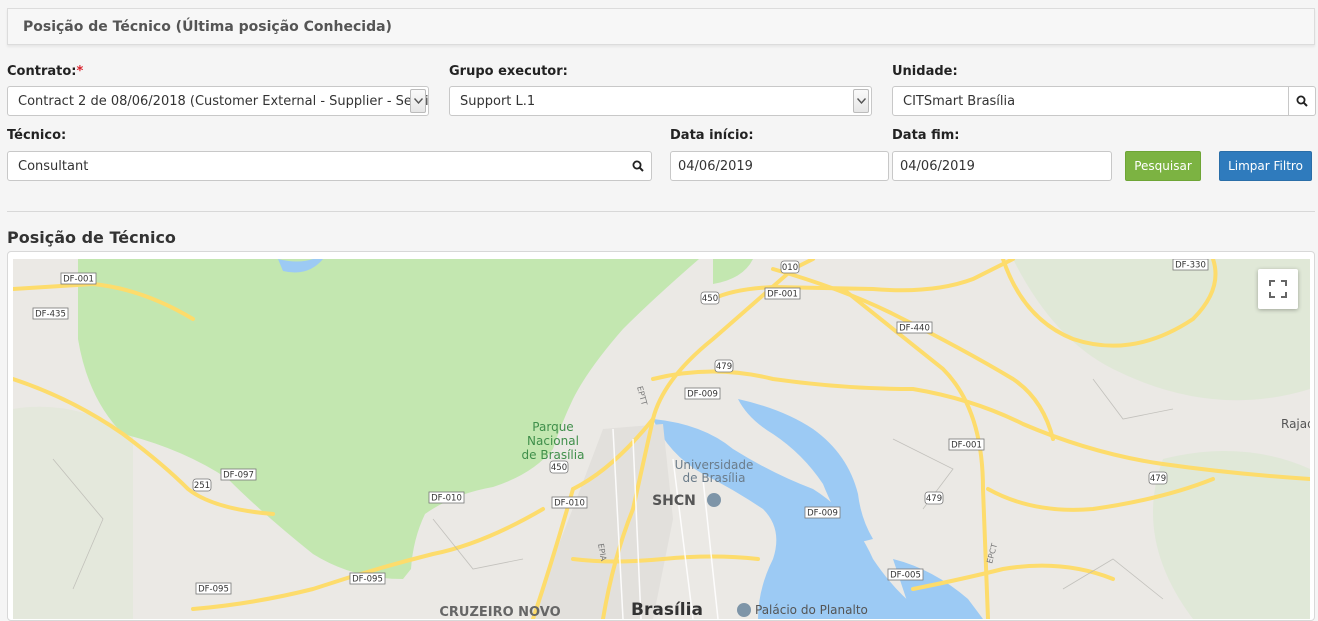 The height and width of the screenshot is (621, 1318). Describe the element at coordinates (714, 500) in the screenshot. I see `university-pin-icon` at that location.